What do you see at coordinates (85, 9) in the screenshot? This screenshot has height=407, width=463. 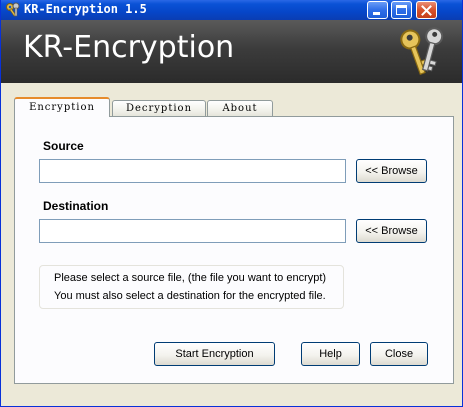 I see `window-title: KR-Encryption 1.5` at bounding box center [85, 9].